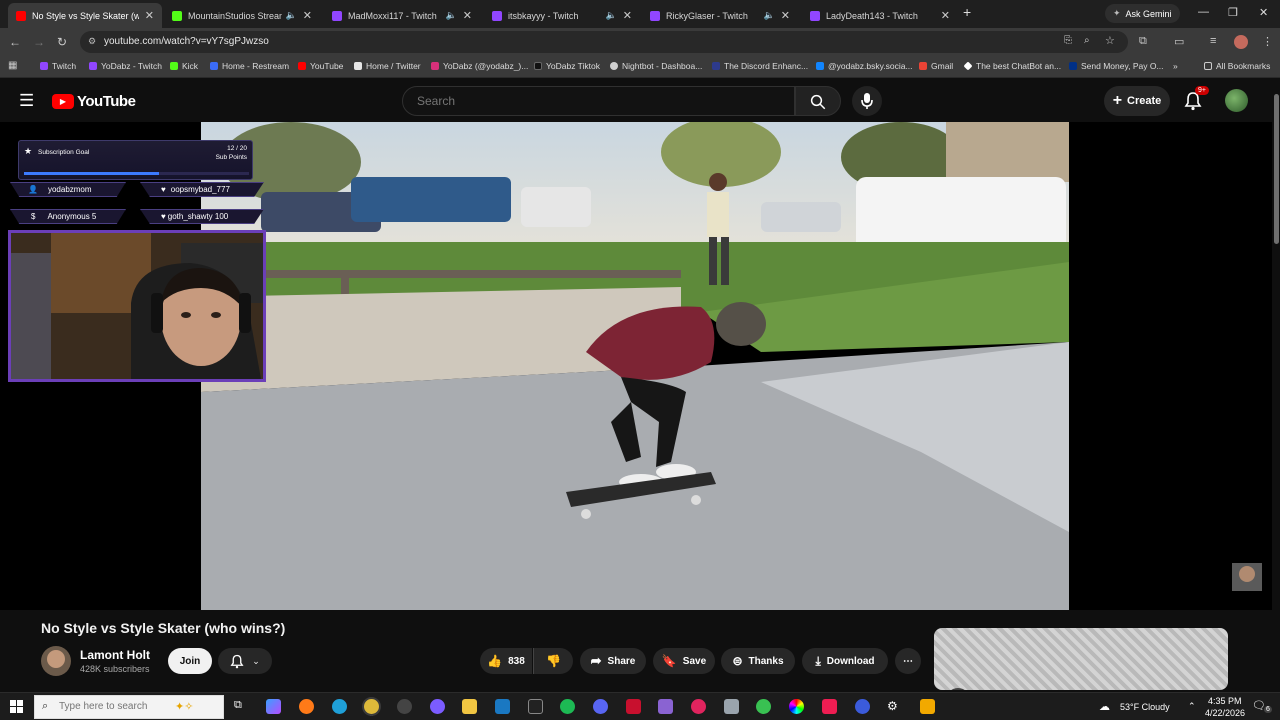 The height and width of the screenshot is (720, 1280). I want to click on minimize-icon: —, so click(1203, 12).